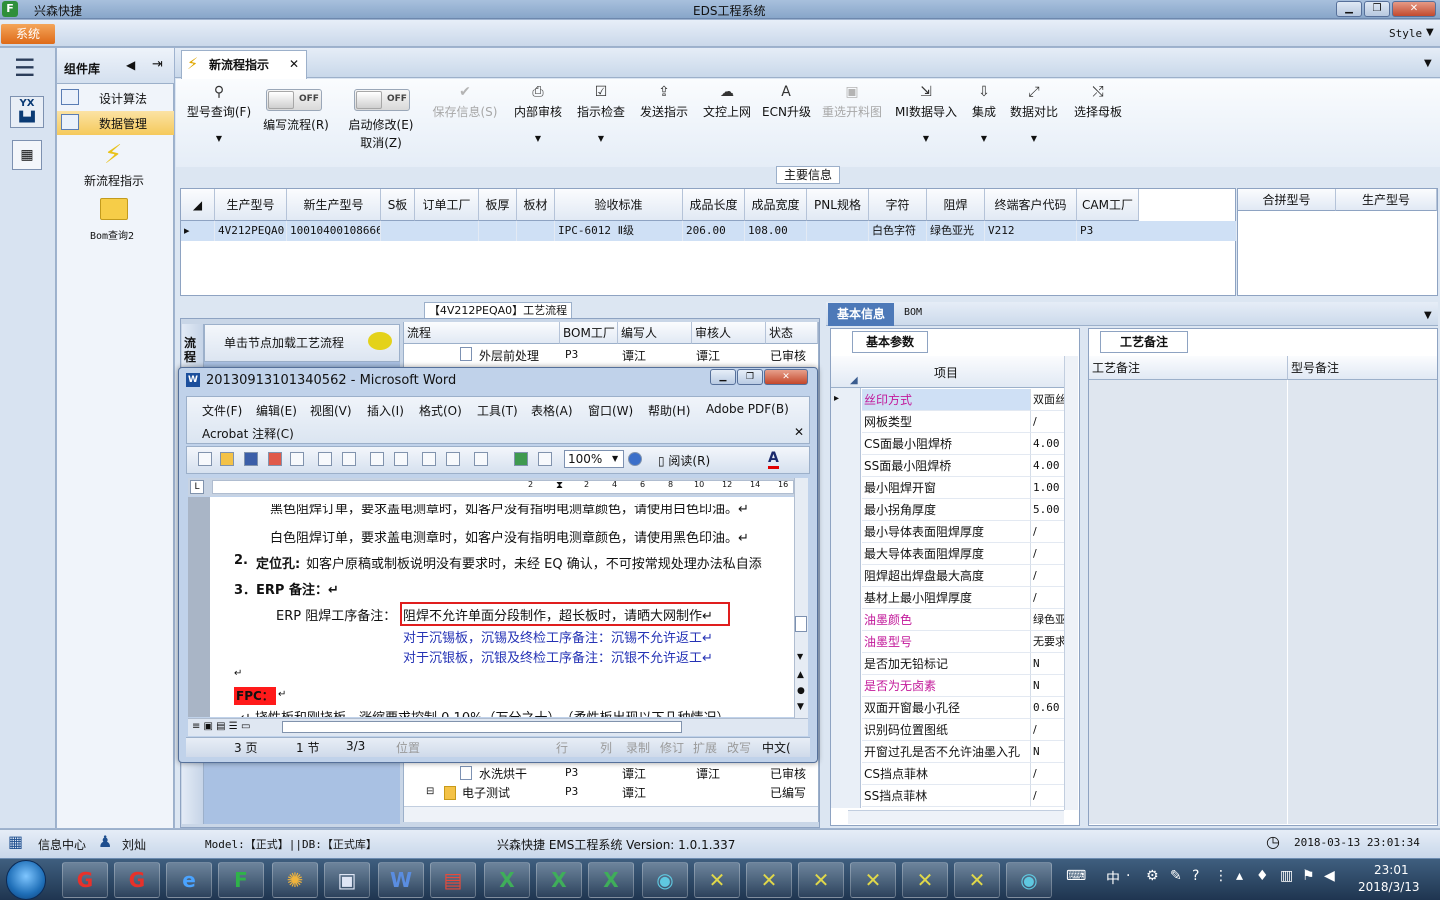 Image resolution: width=1440 pixels, height=900 pixels. Describe the element at coordinates (221, 726) in the screenshot. I see `view-mode-icons: ≡ ▣ ▤ ☰ ▭` at that location.